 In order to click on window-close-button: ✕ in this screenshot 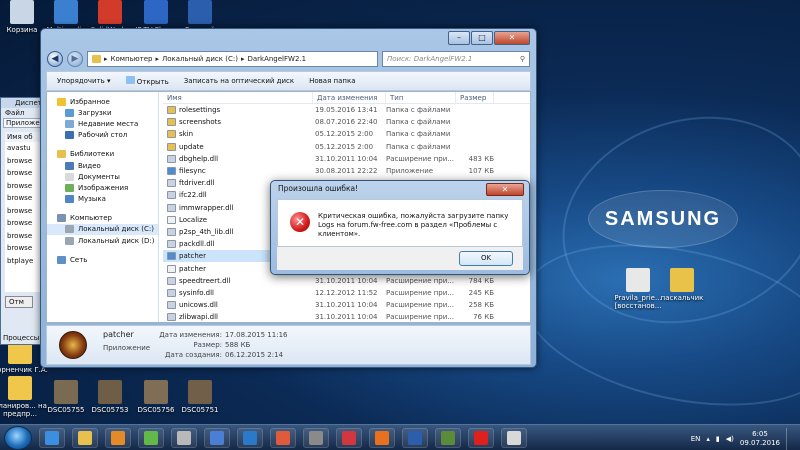, I will do `click(512, 38)`.